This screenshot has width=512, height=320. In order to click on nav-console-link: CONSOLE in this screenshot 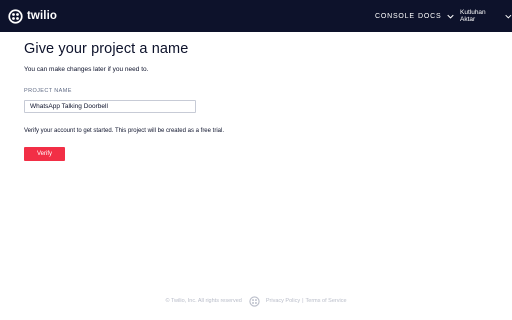, I will do `click(395, 16)`.